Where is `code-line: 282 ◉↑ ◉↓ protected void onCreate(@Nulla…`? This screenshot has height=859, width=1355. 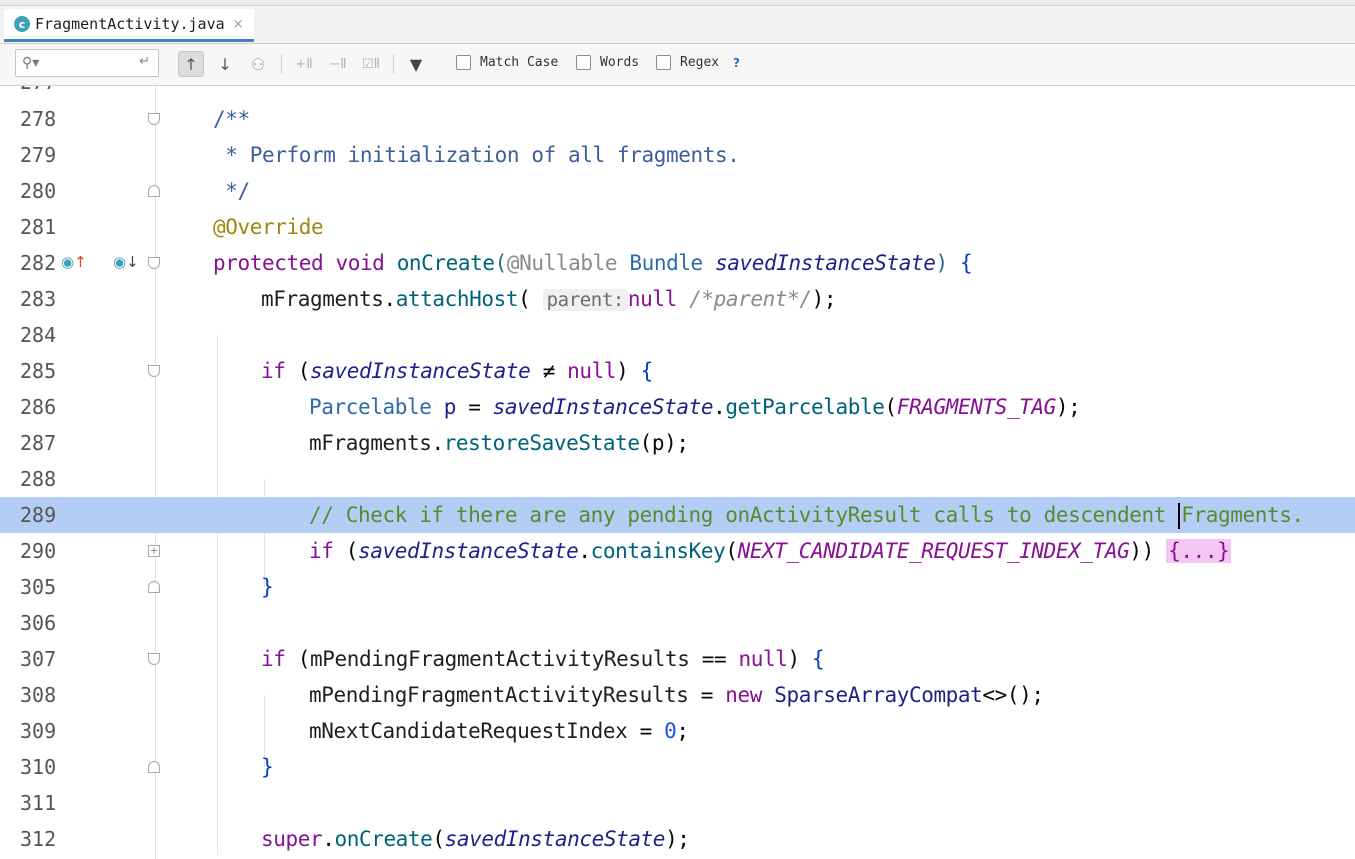
code-line: 282 ◉↑ ◉↓ protected void onCreate(@Nulla… is located at coordinates (677, 263).